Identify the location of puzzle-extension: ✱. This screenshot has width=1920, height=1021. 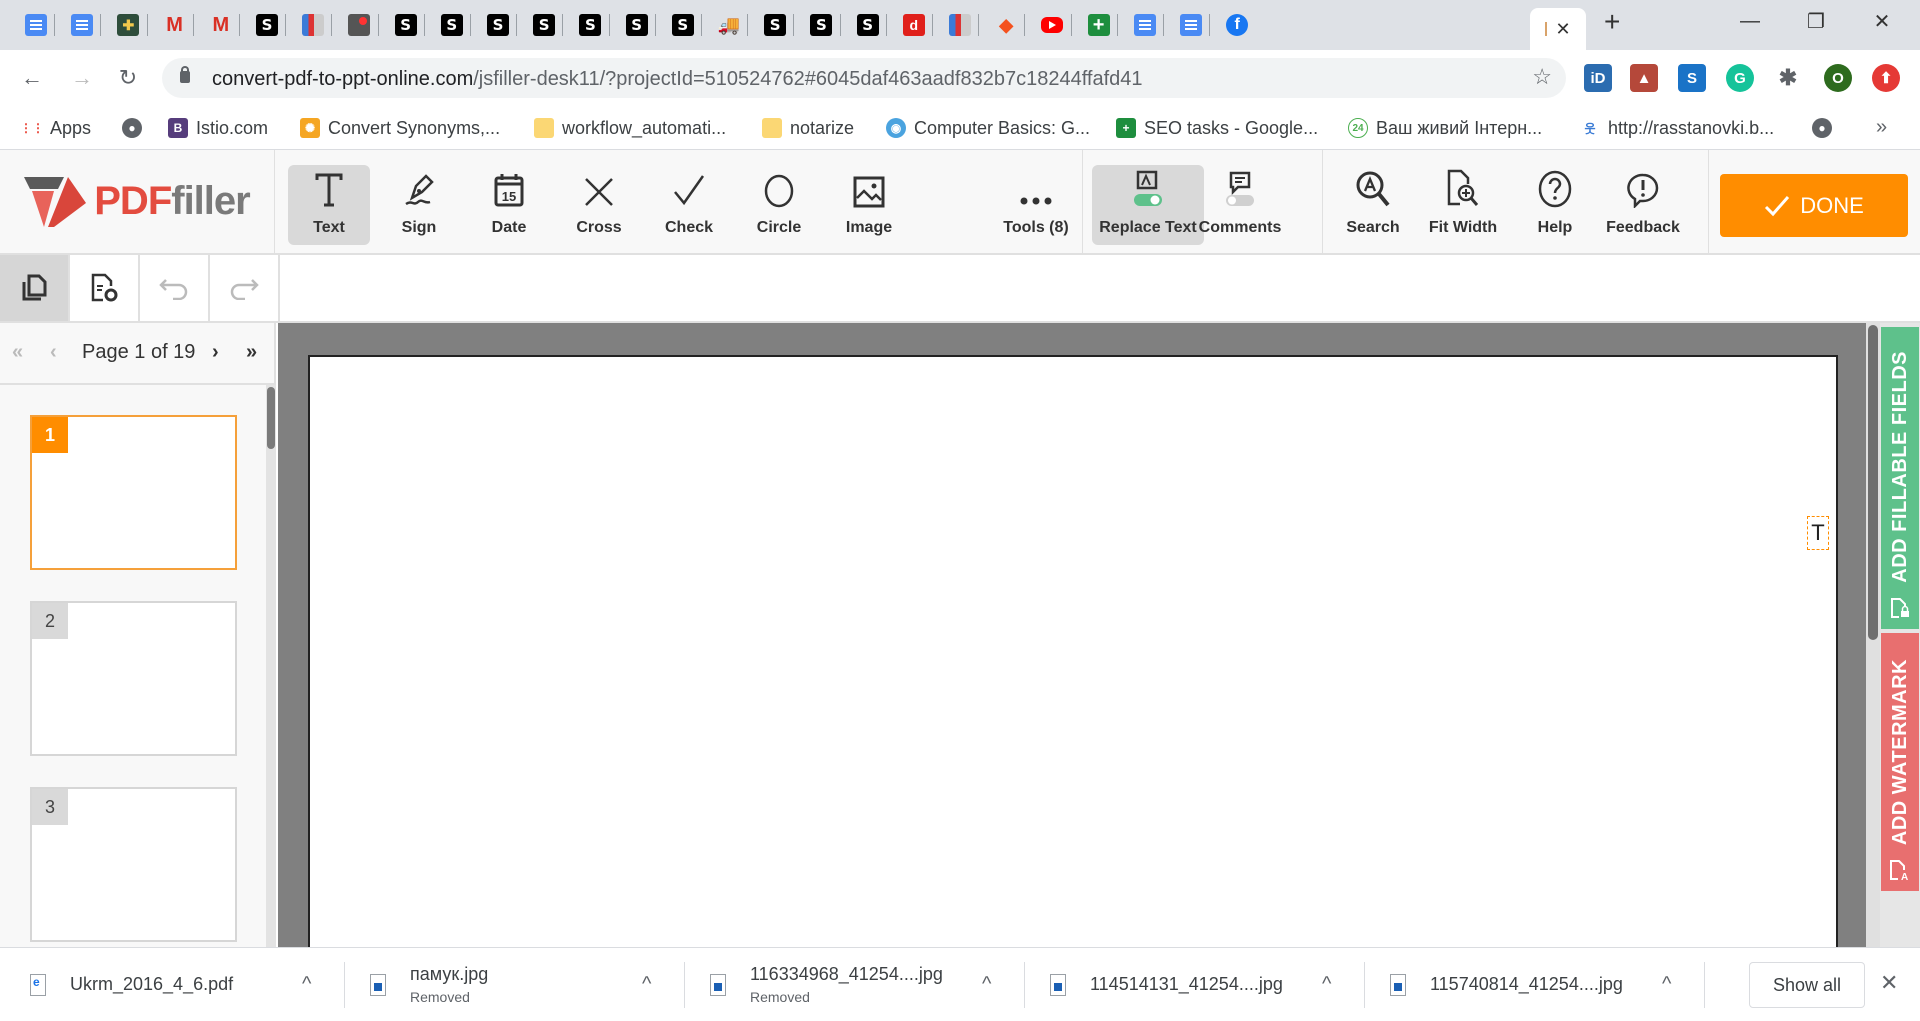
(1788, 78).